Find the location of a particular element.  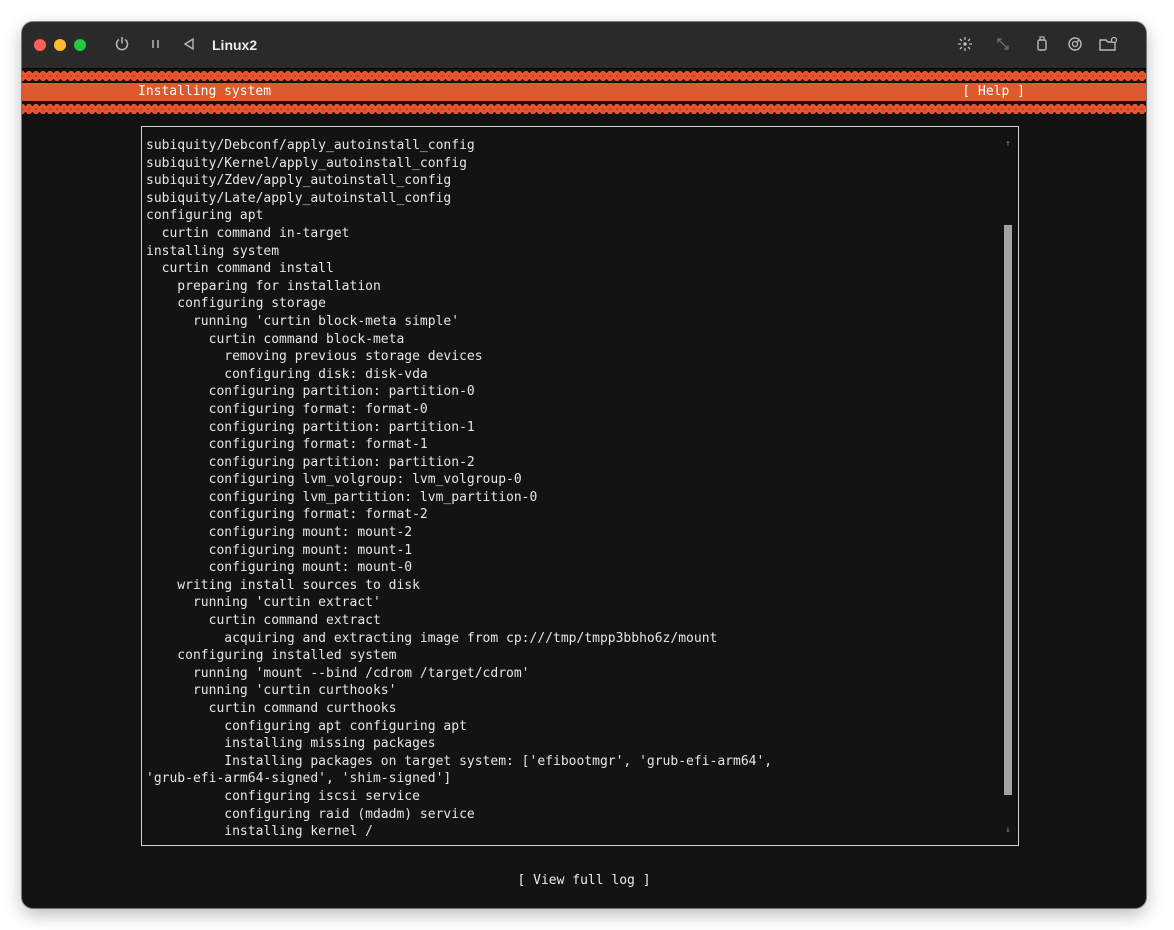

scrollbar-thumb is located at coordinates (1008, 510).